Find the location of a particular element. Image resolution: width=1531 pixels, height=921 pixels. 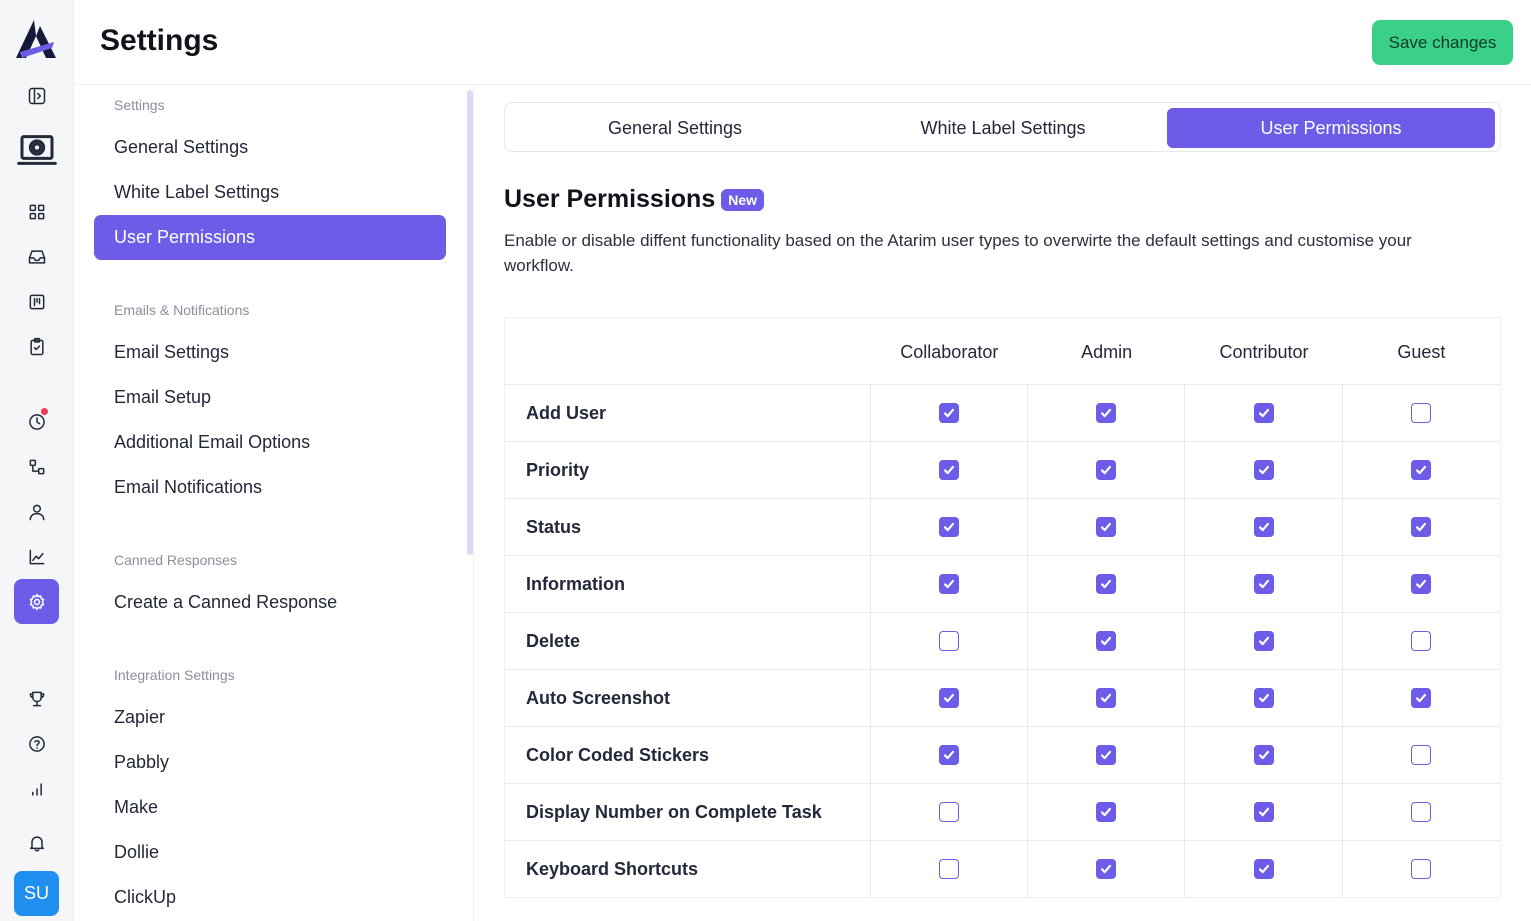

sidebar-item-email-notifications: Email Notifications is located at coordinates (270, 487).